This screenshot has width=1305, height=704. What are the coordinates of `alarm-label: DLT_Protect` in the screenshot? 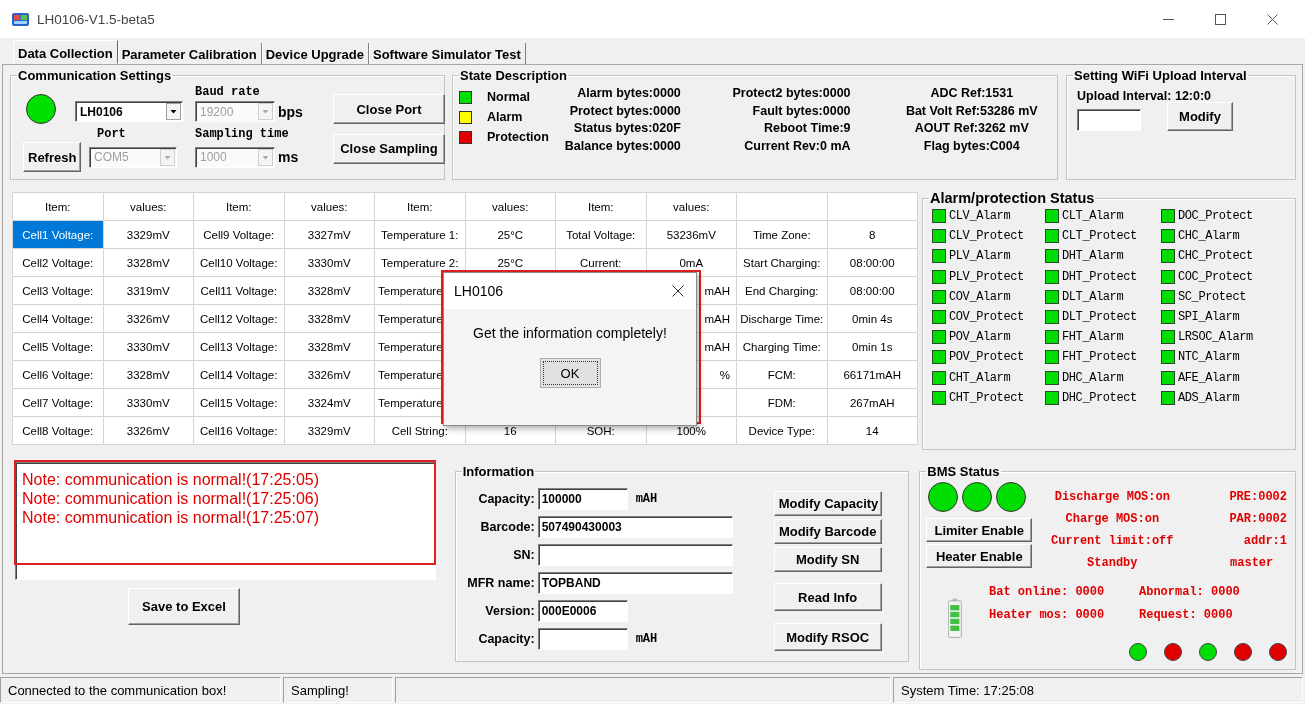 It's located at (1099, 316).